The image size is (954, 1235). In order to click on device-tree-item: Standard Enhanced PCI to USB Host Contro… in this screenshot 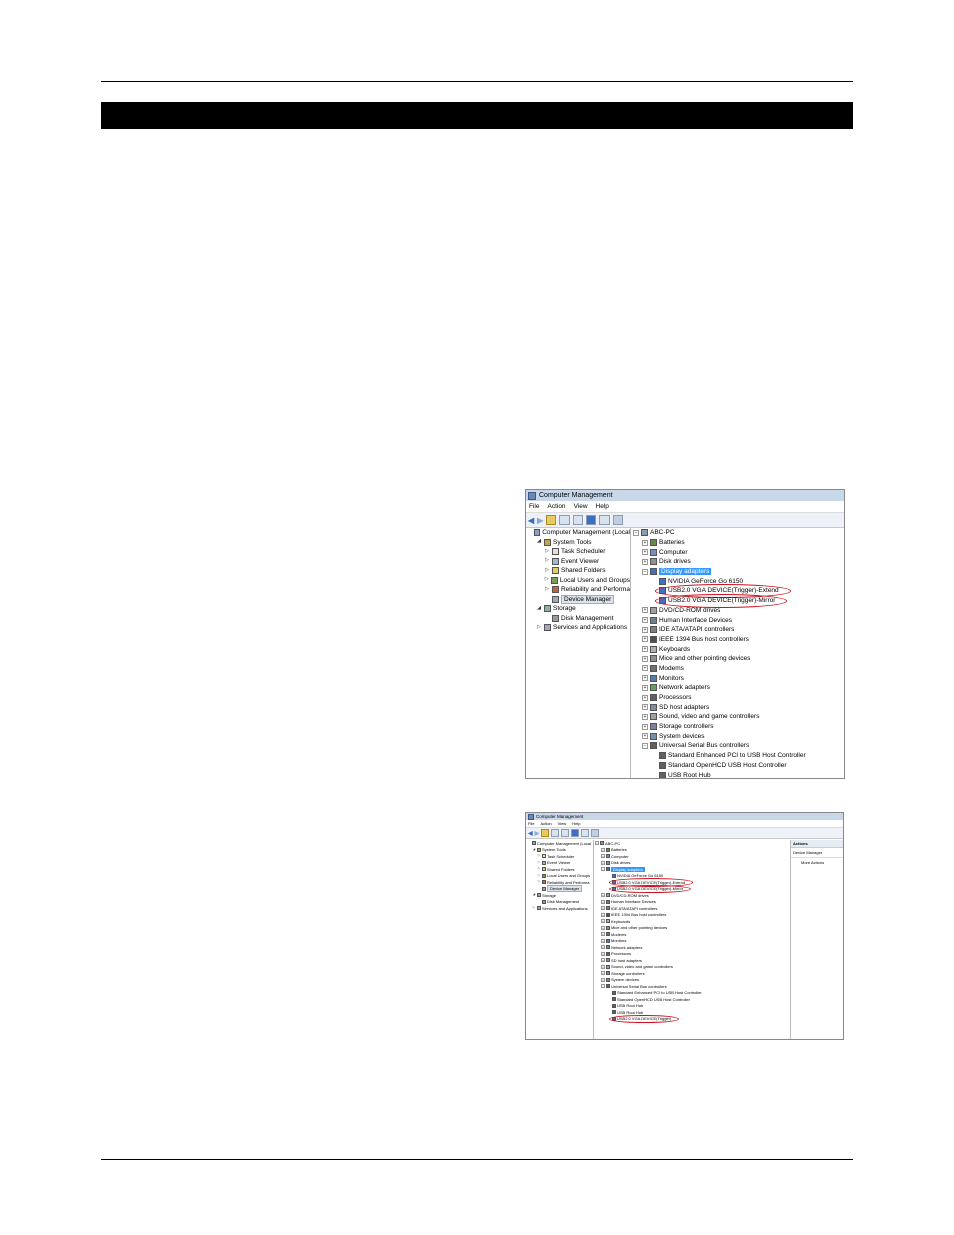, I will do `click(737, 756)`.